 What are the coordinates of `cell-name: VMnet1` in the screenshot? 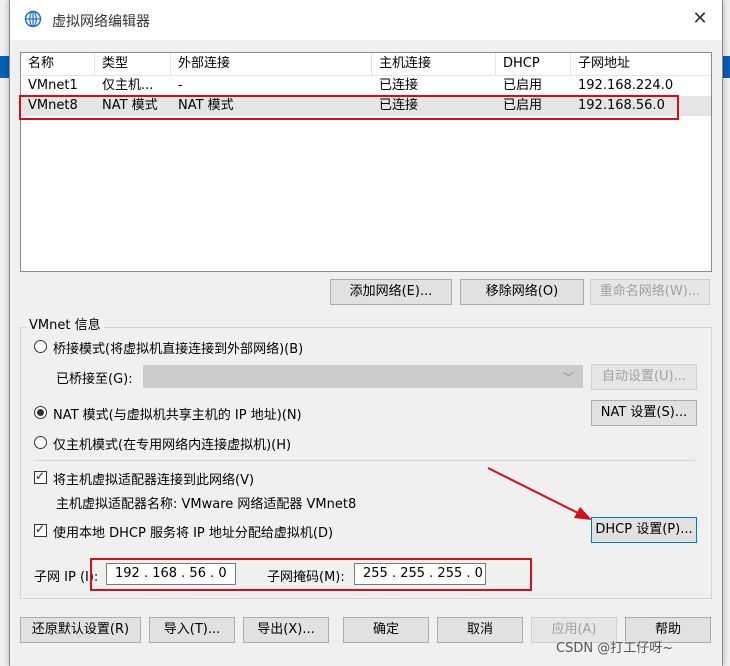 It's located at (53, 85).